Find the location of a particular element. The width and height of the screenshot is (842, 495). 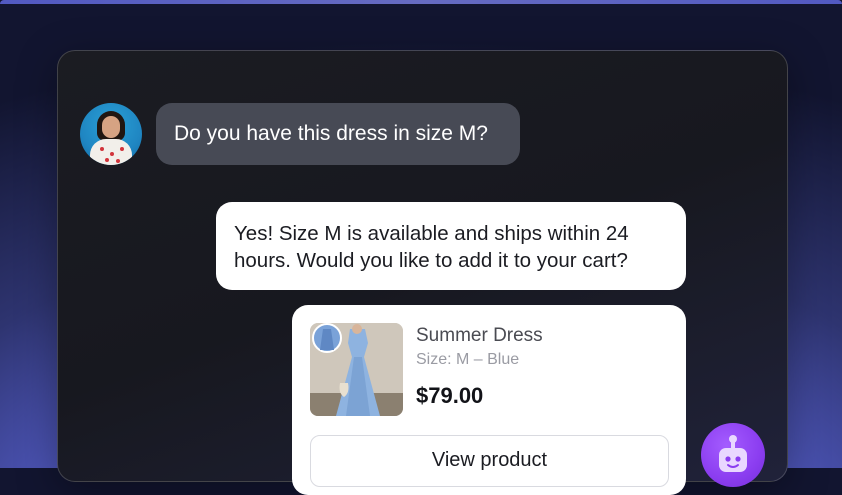

product-name: Summer Dress is located at coordinates (479, 335).